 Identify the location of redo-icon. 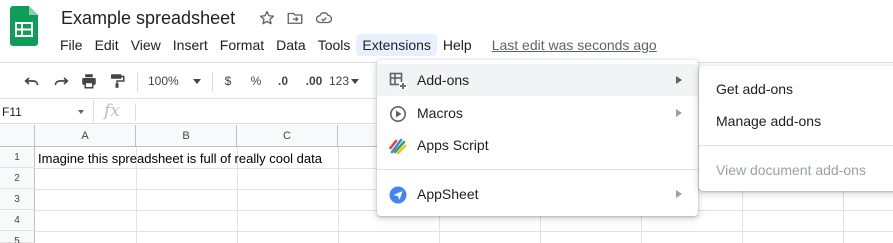
(61, 81).